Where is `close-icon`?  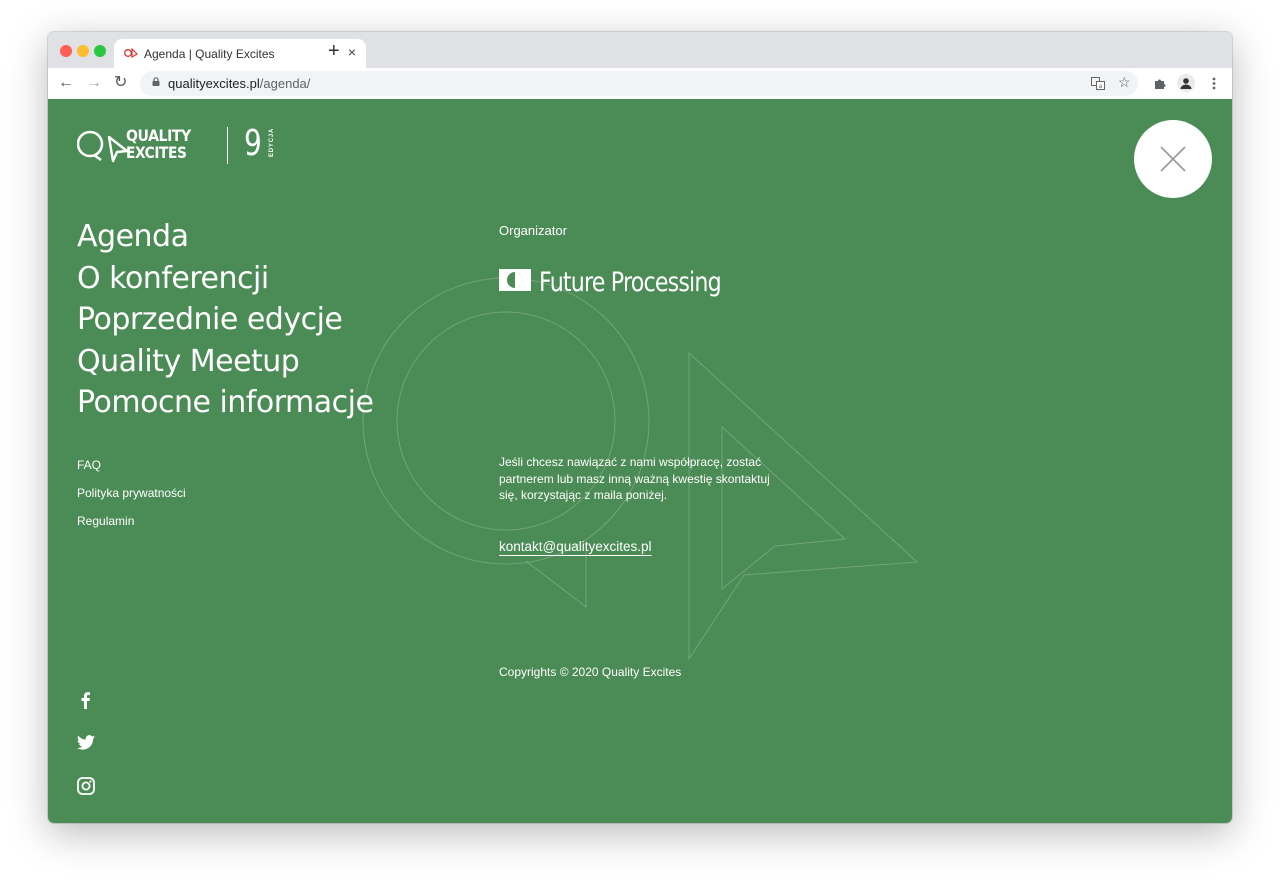
close-icon is located at coordinates (1173, 159).